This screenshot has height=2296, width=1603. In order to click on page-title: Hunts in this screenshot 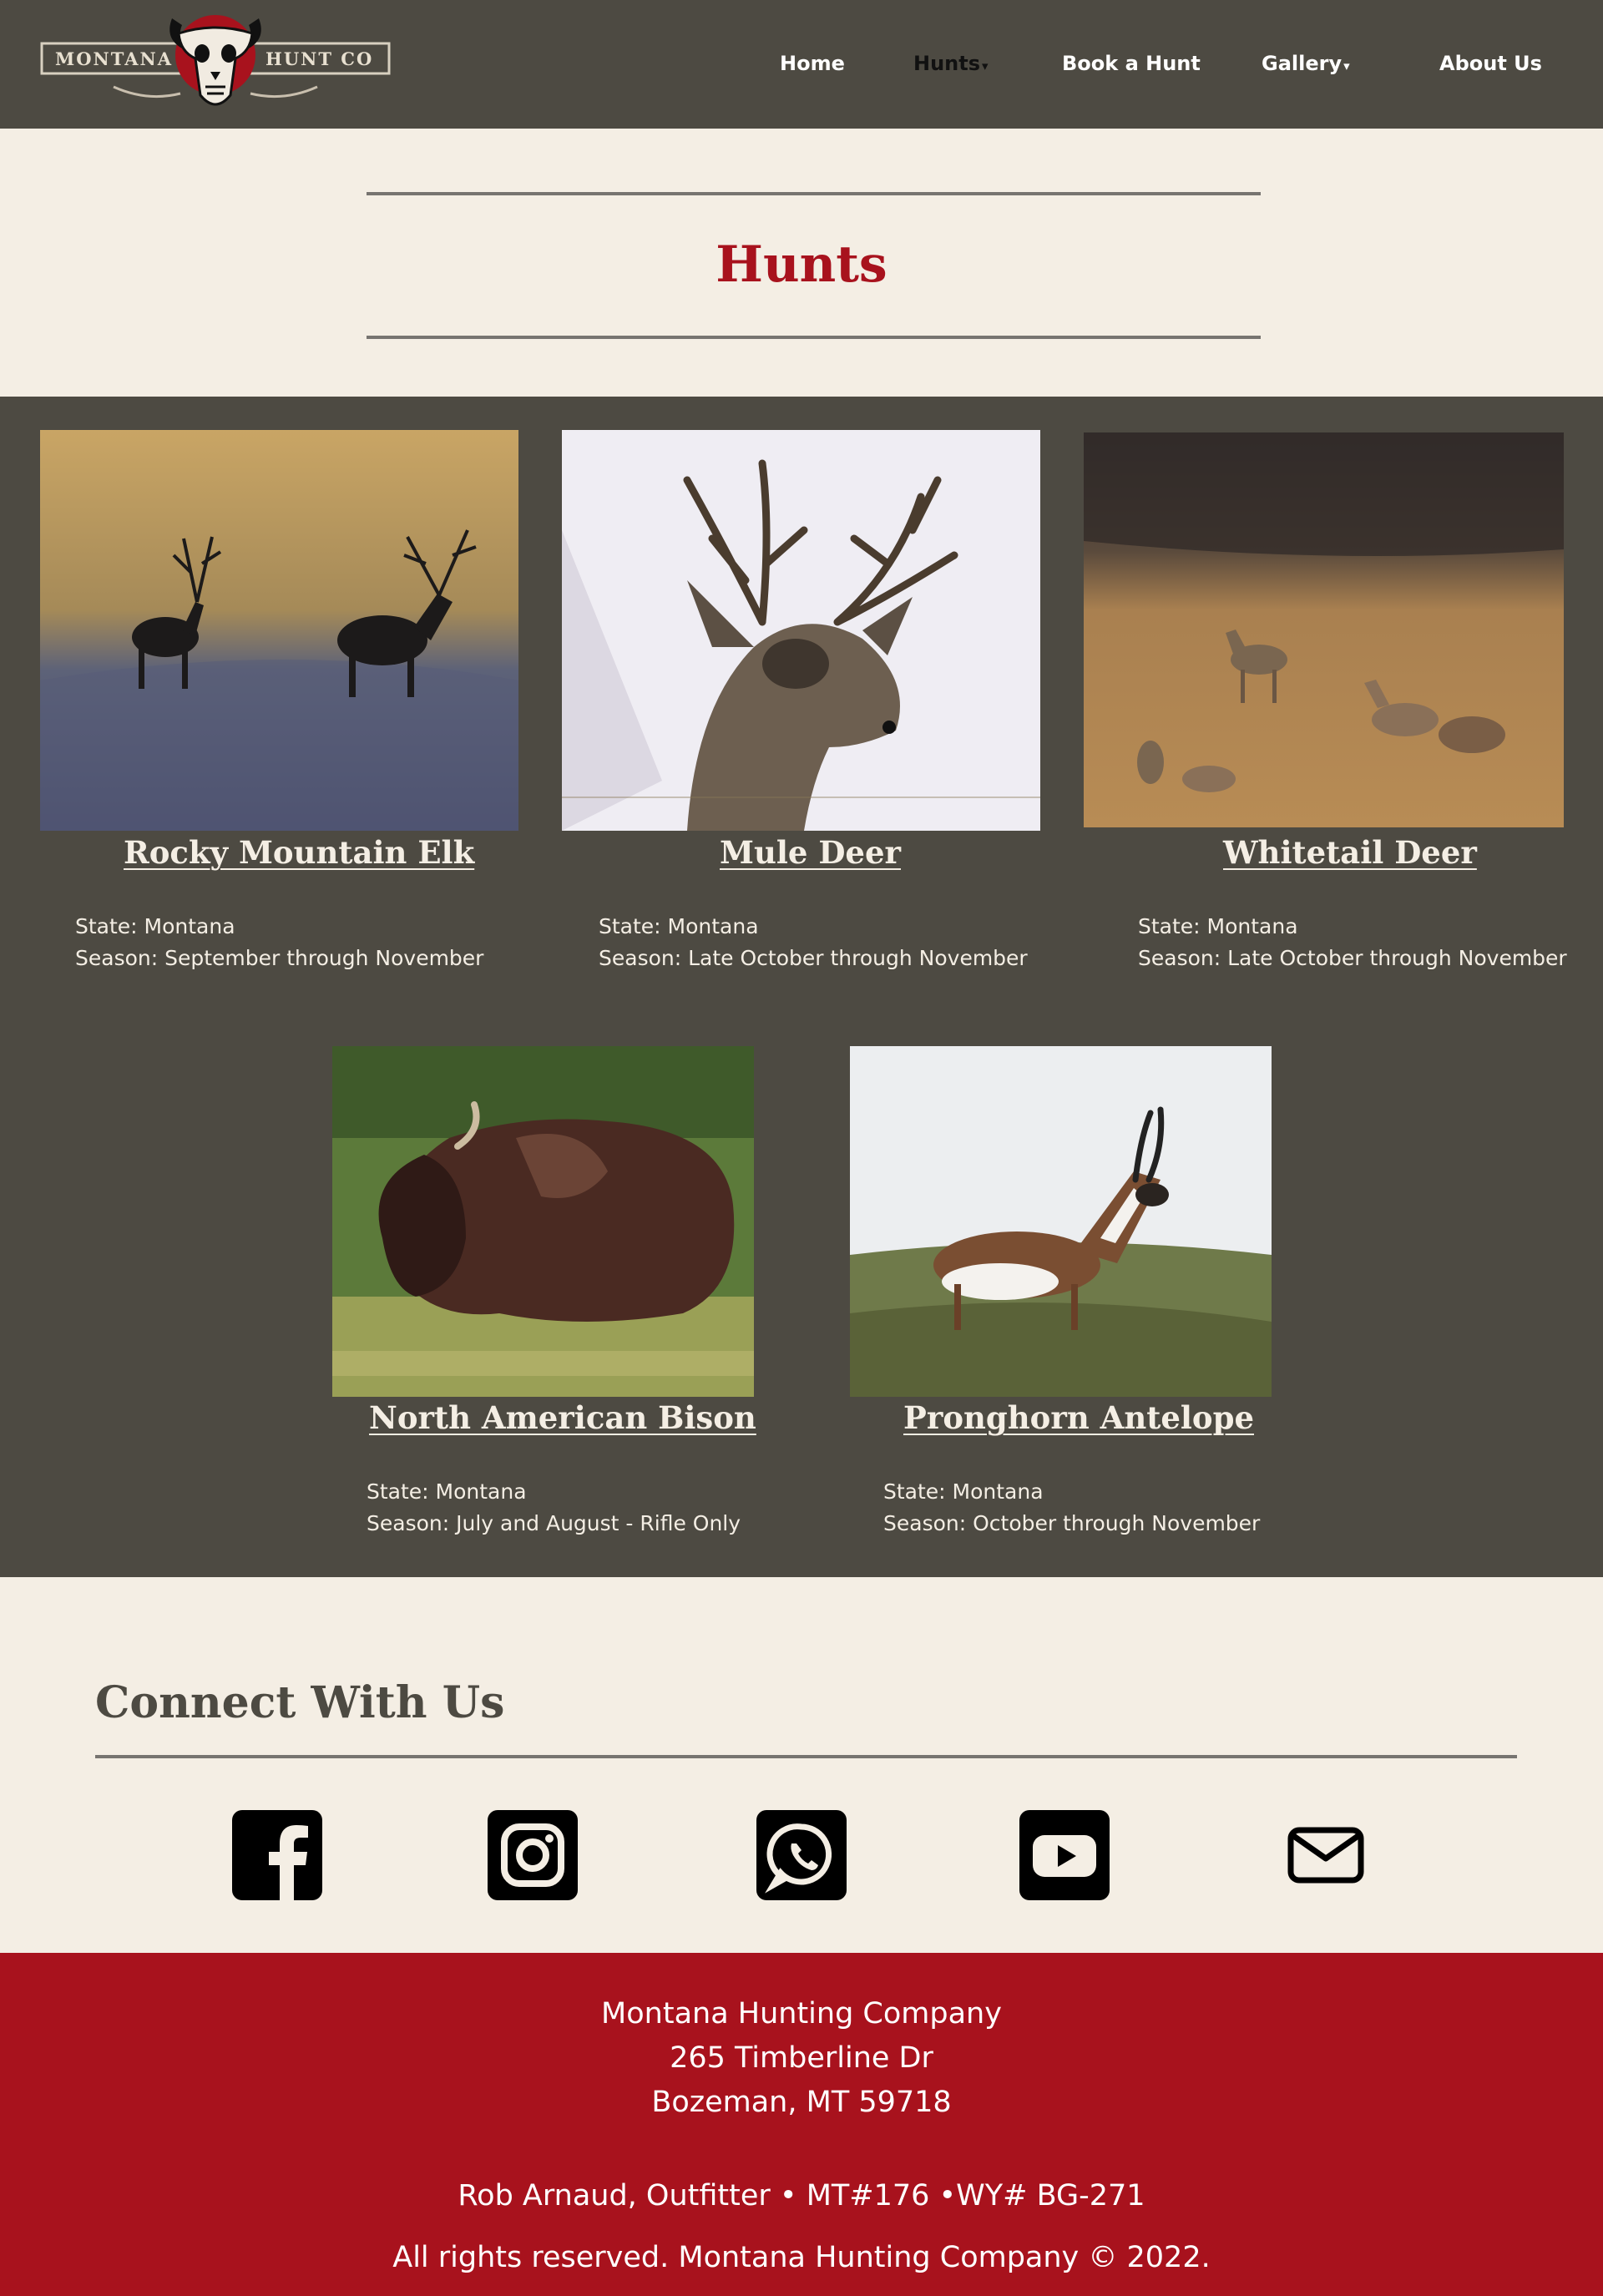, I will do `click(801, 264)`.